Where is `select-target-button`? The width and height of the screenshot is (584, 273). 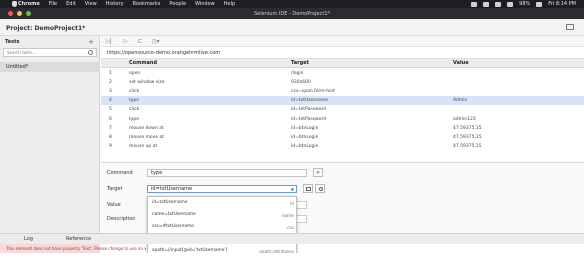
select-target-button is located at coordinates (308, 188).